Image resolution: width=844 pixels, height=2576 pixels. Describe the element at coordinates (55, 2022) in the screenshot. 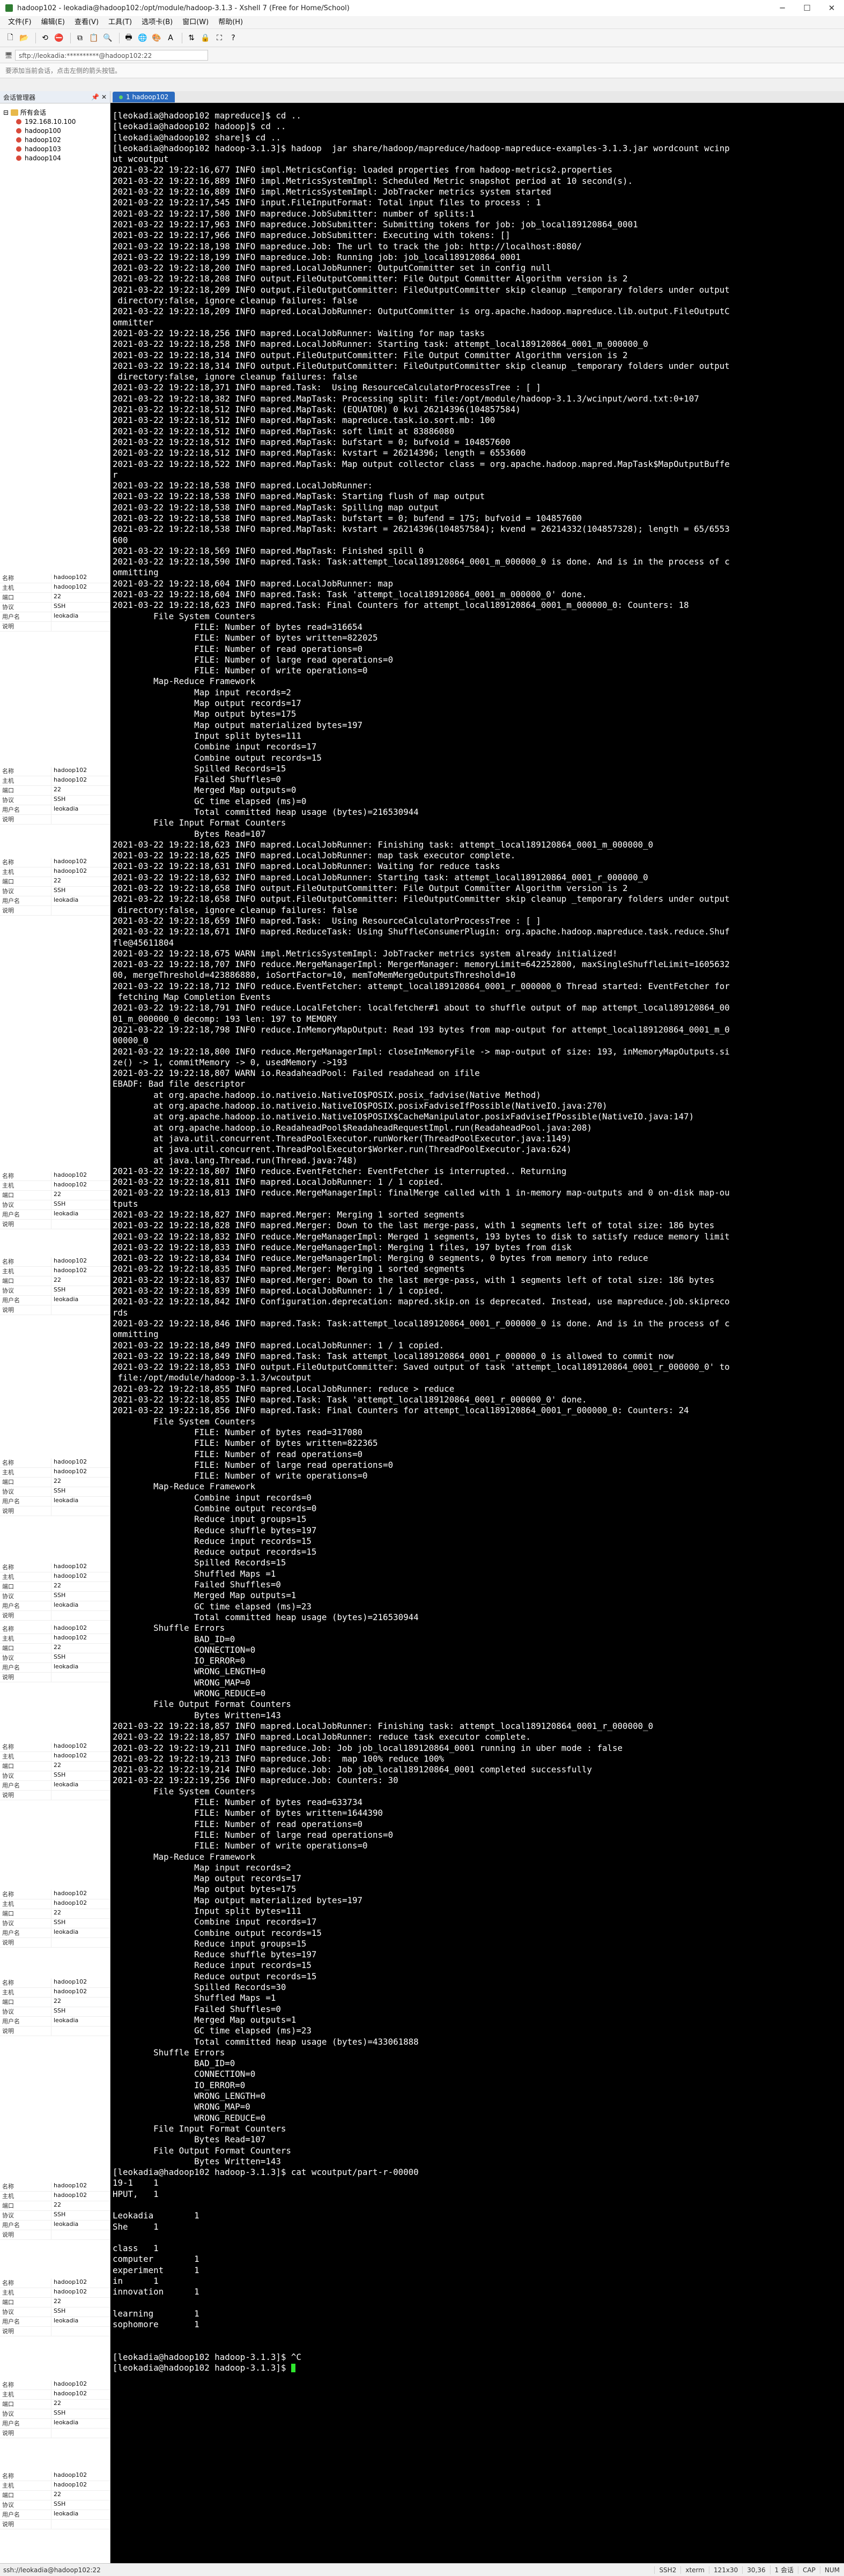

I see `property-row: 用户名 leokadia` at that location.